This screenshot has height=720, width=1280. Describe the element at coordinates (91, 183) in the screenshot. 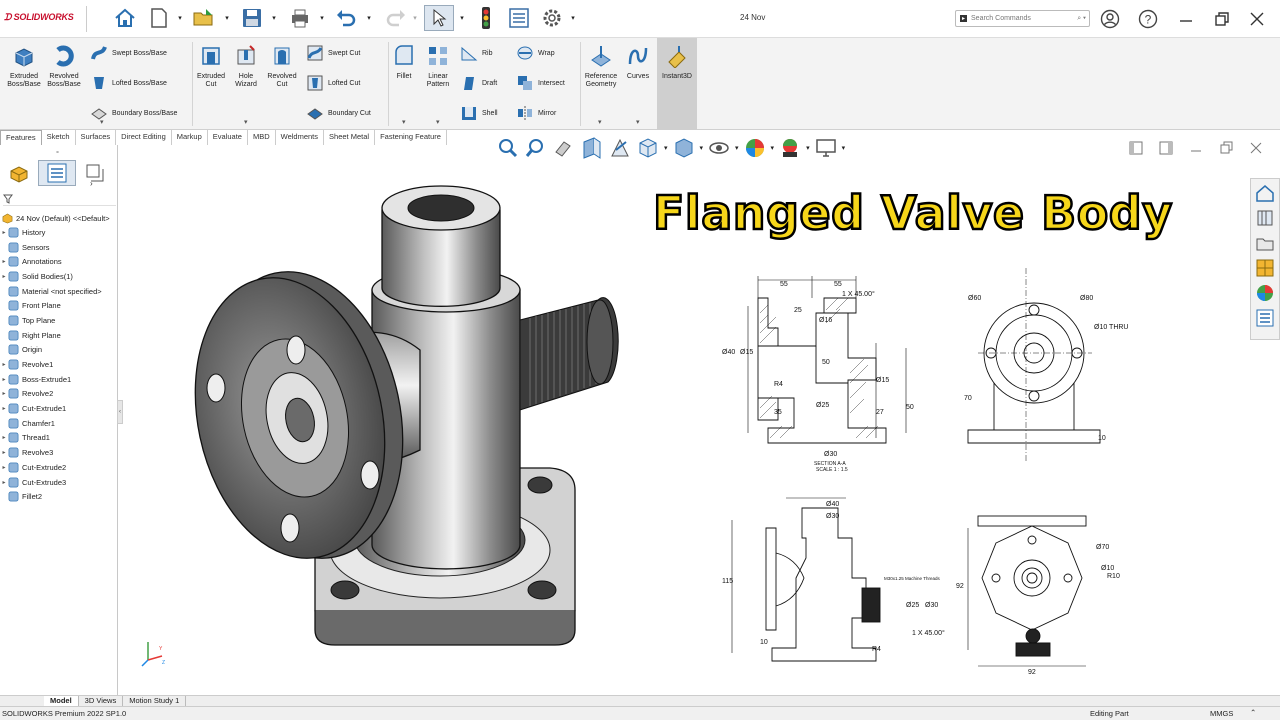

I see `chevron-right-icon: ›` at that location.